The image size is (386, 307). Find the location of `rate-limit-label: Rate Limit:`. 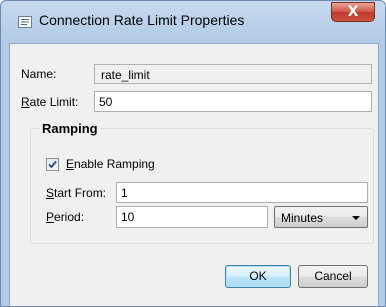

rate-limit-label: Rate Limit: is located at coordinates (50, 102).